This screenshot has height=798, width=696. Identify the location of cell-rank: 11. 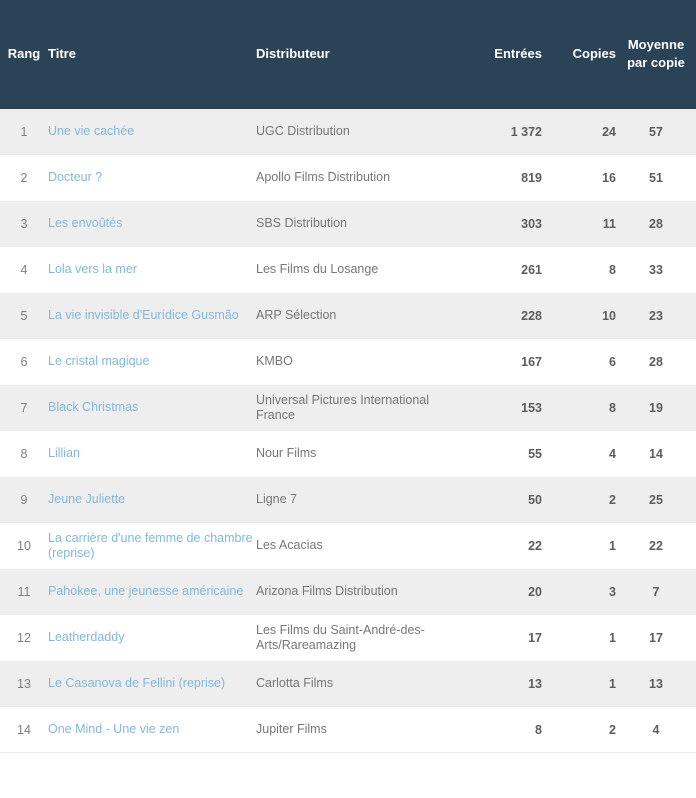
(24, 591).